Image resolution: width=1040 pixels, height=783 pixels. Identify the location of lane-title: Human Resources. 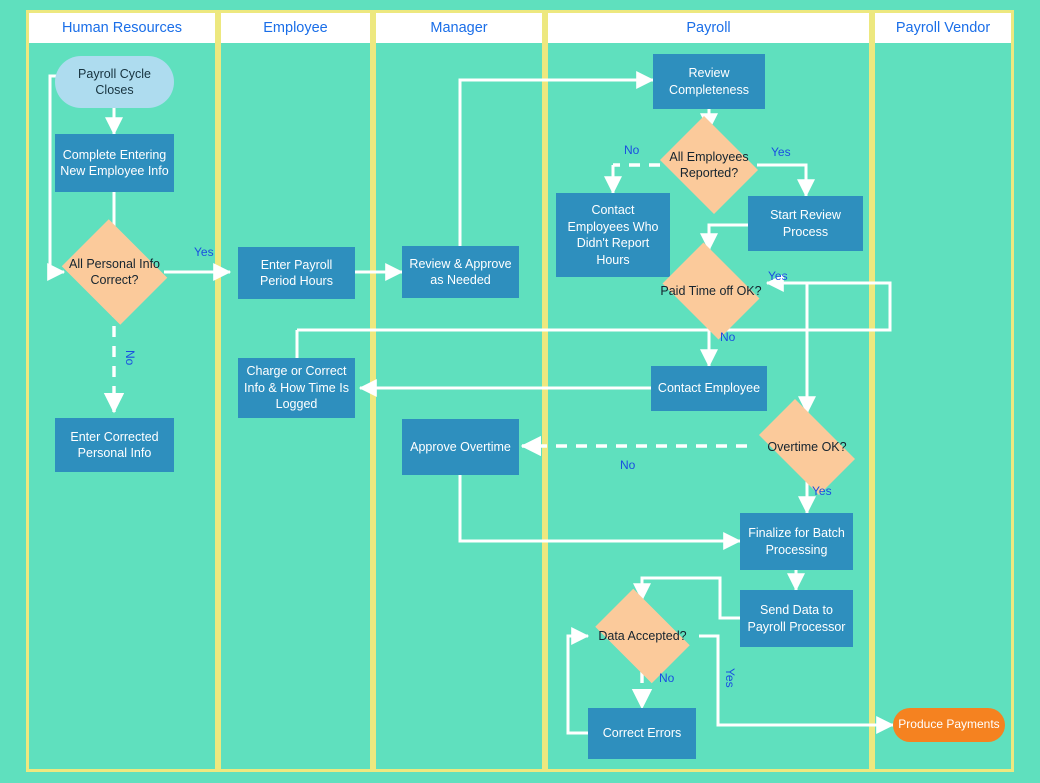
(122, 28).